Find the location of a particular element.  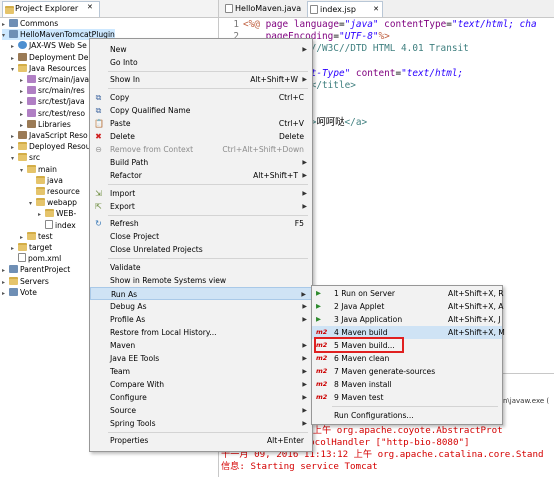

menu-item-refresh: ↻ Refresh F5 is located at coordinates (201, 223).